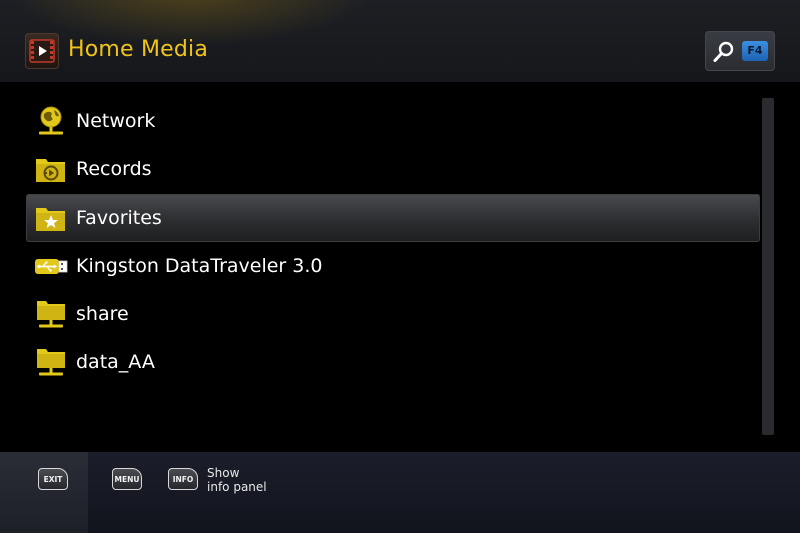 The width and height of the screenshot is (800, 533). I want to click on list-item-label: Records, so click(114, 169).